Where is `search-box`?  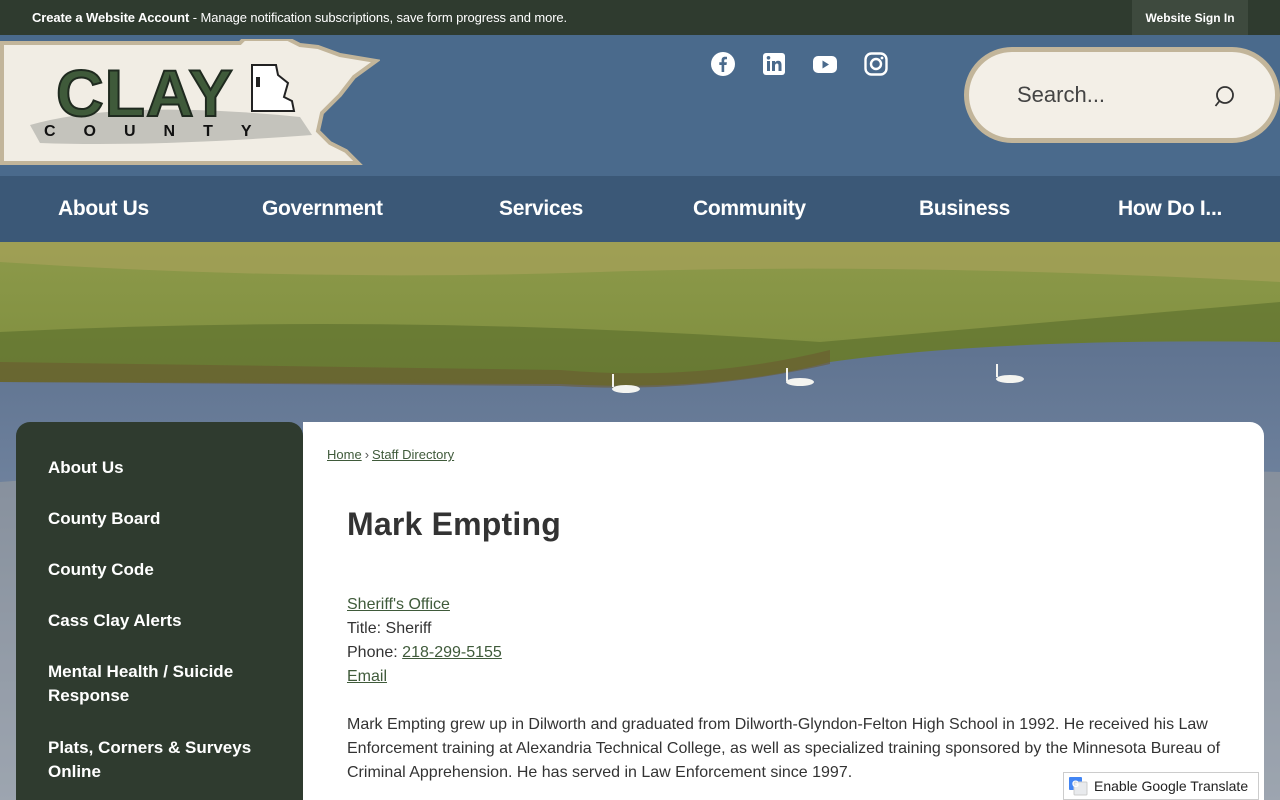
search-box is located at coordinates (1122, 95).